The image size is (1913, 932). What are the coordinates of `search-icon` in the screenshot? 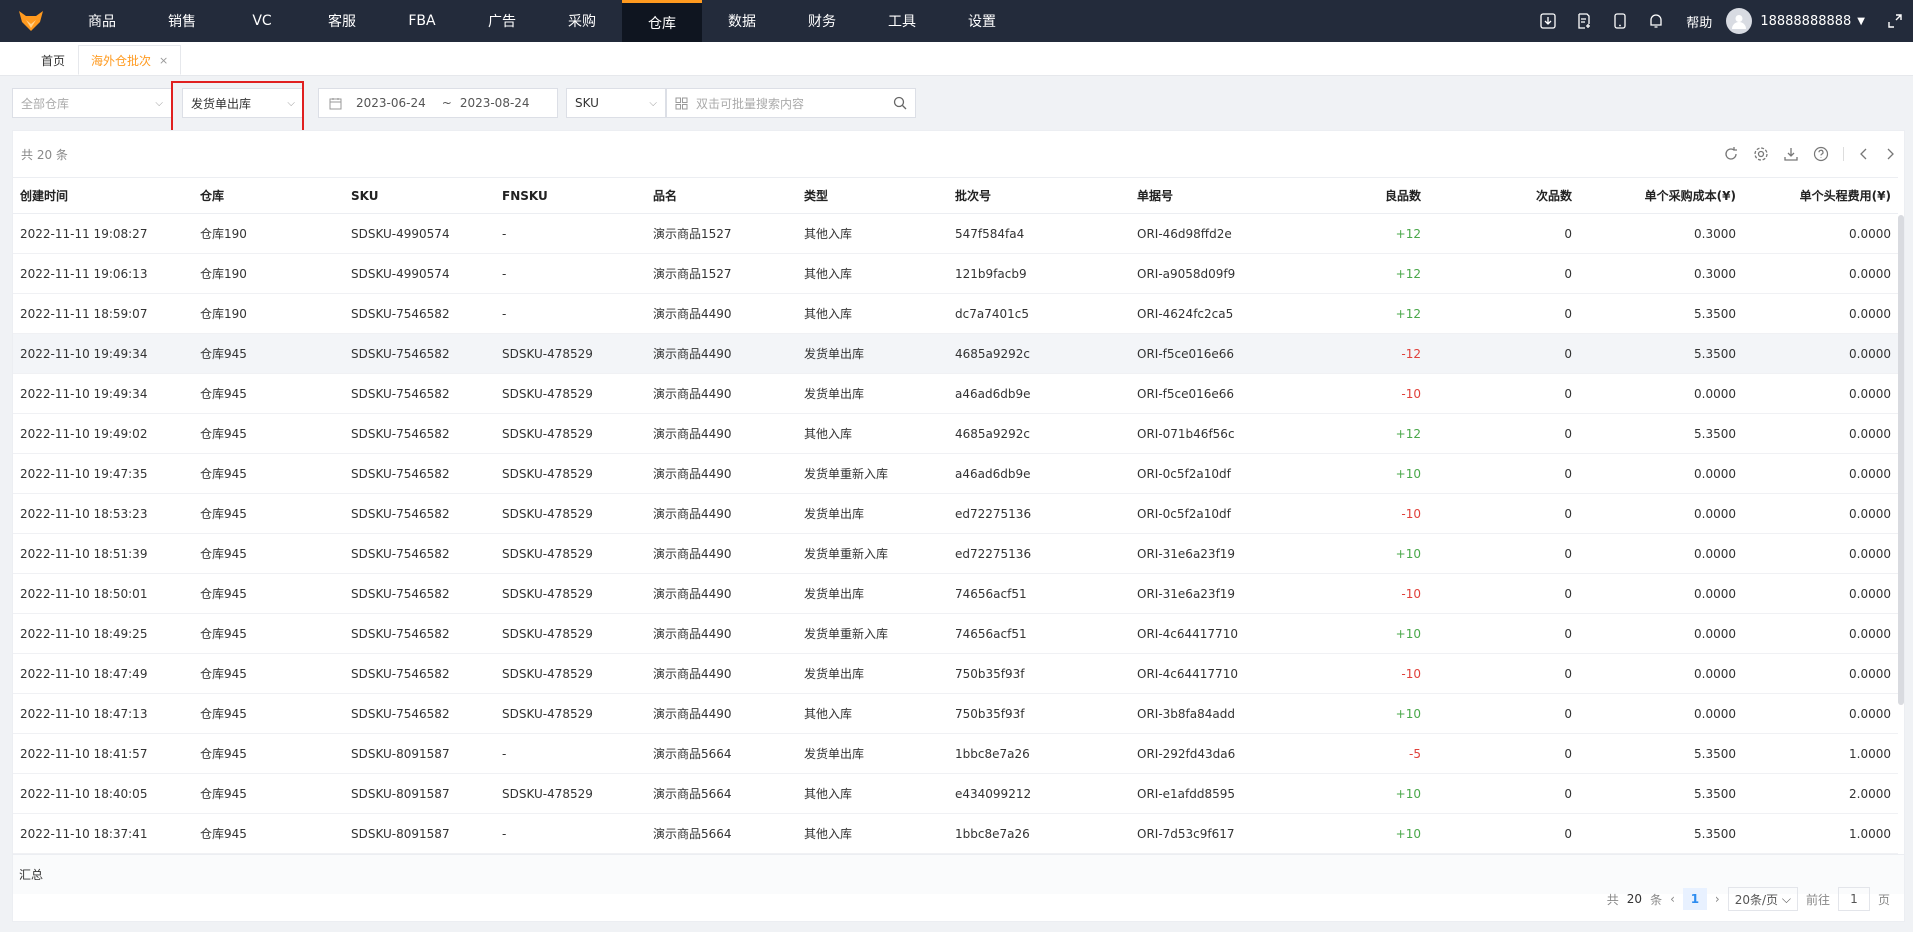 It's located at (900, 103).